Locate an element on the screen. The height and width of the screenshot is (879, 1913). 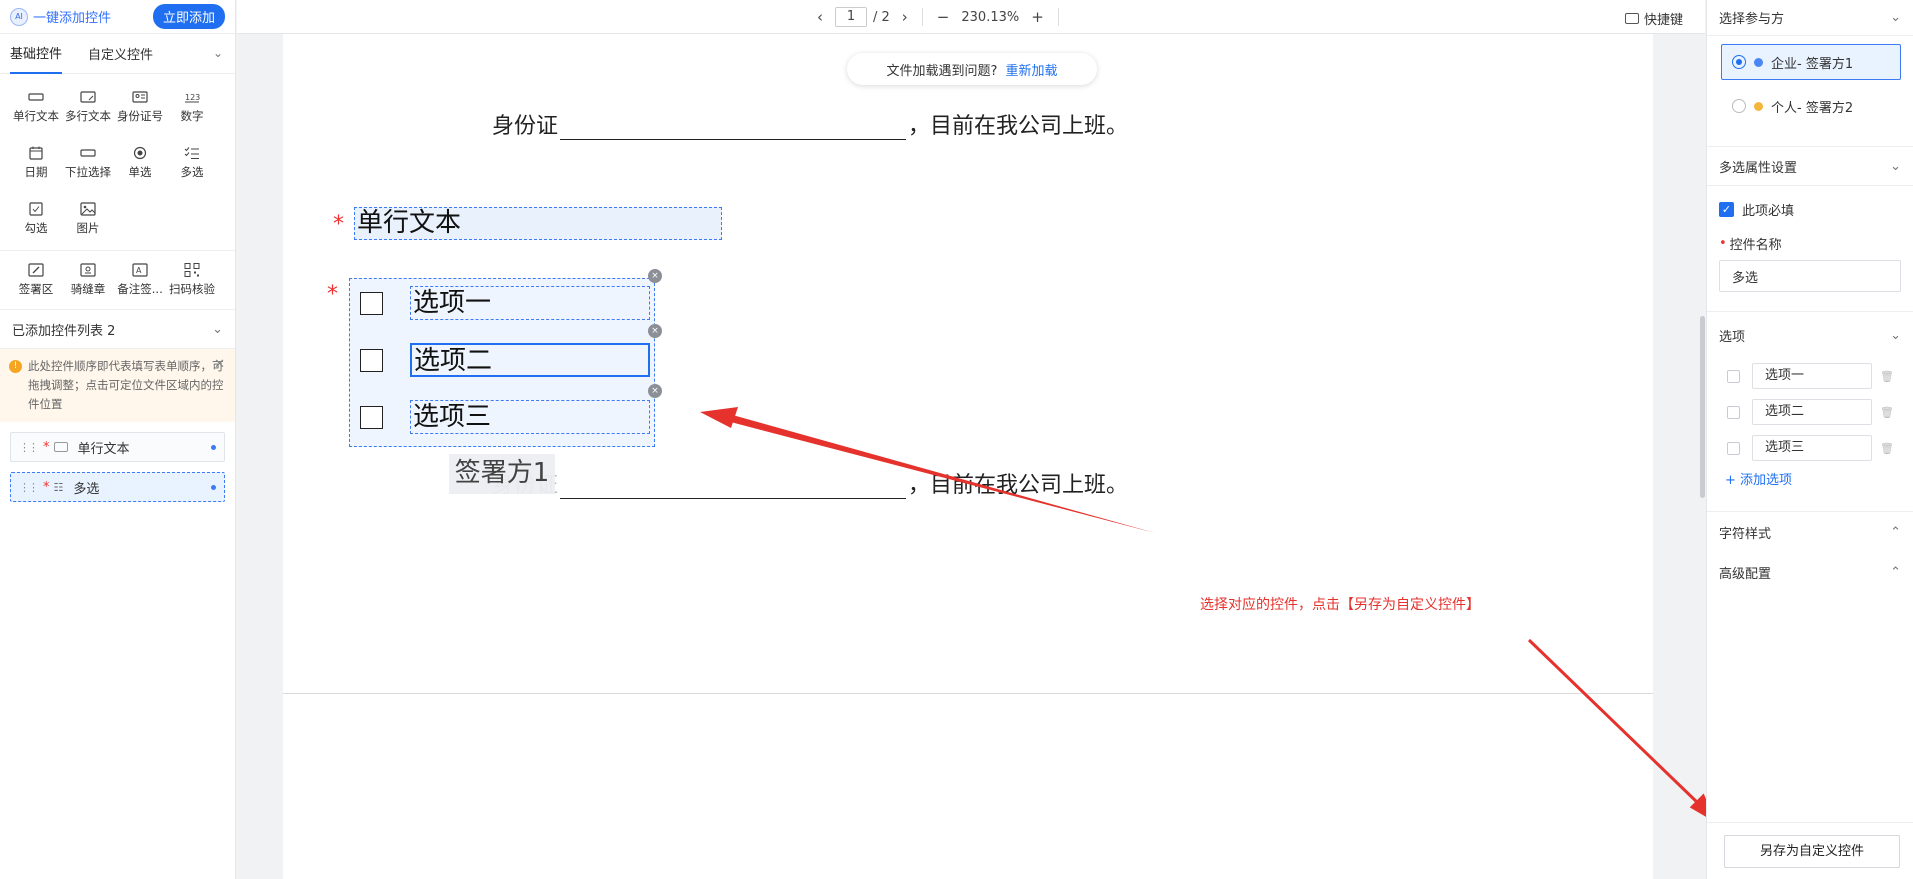
shortcut-button: 快捷键 is located at coordinates (1653, 18).